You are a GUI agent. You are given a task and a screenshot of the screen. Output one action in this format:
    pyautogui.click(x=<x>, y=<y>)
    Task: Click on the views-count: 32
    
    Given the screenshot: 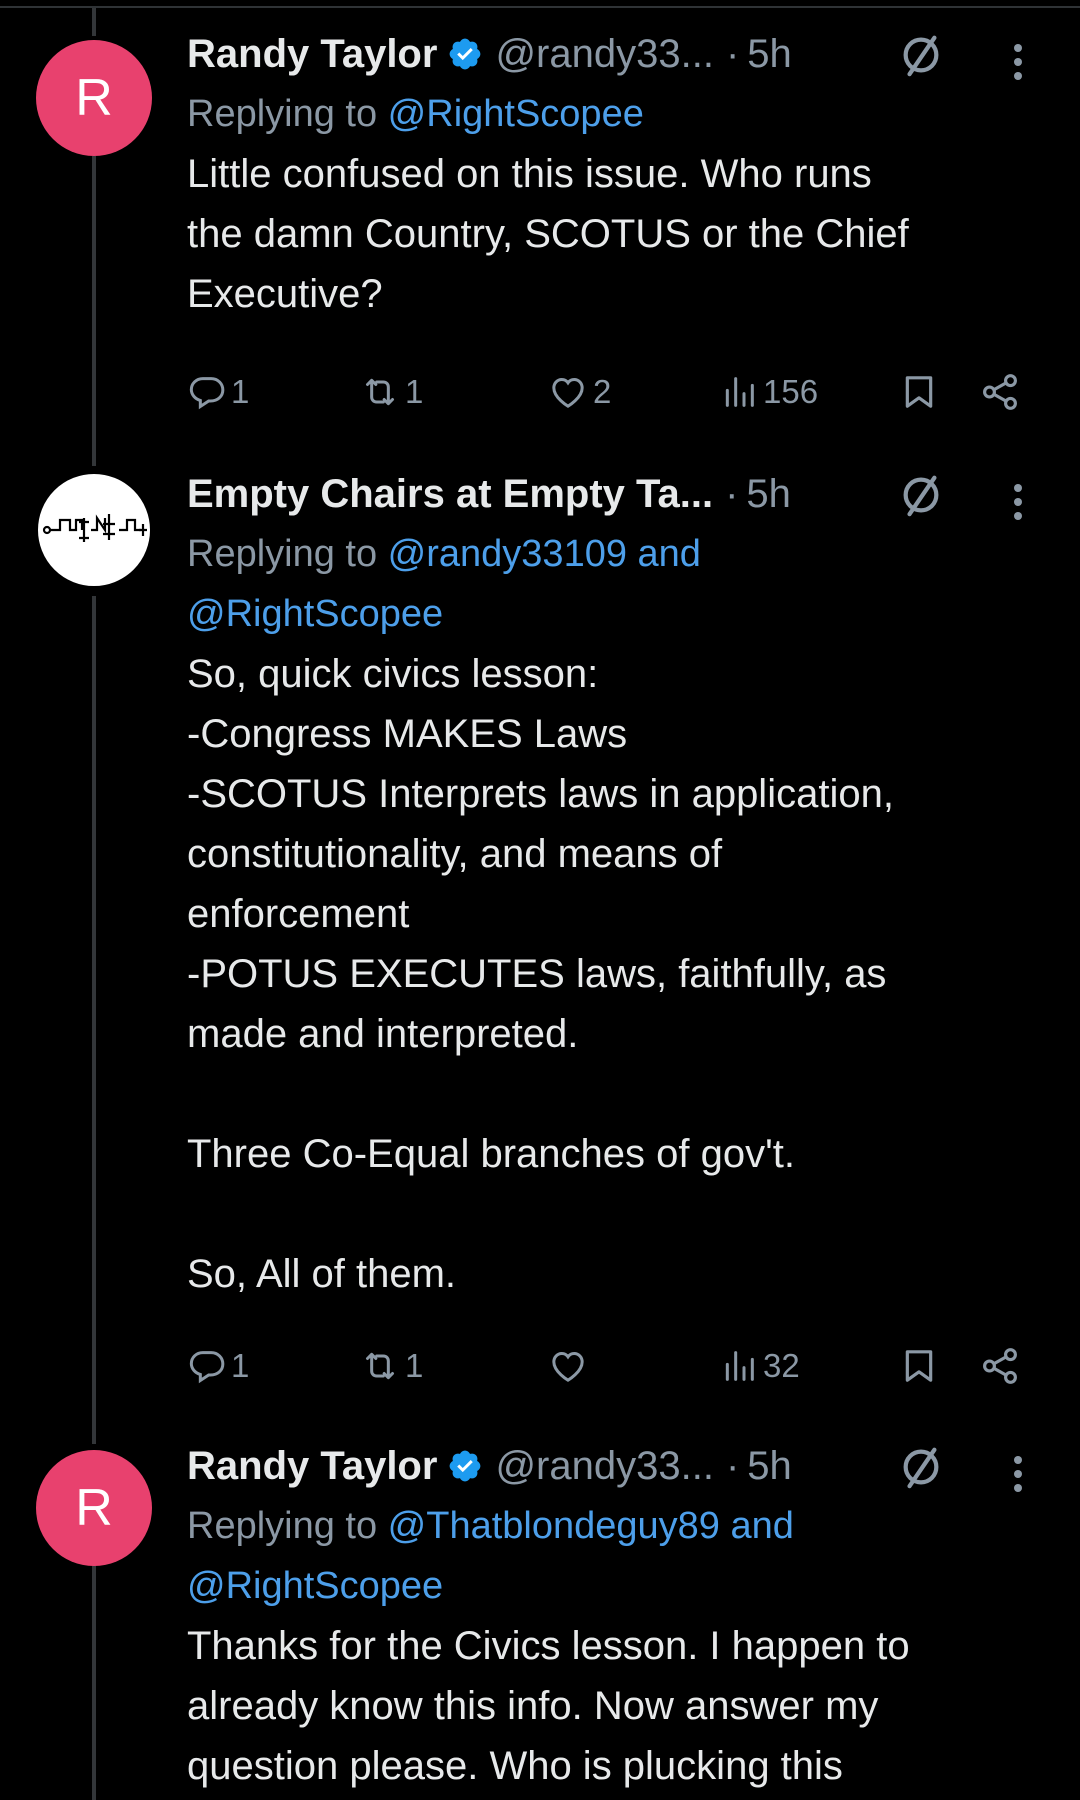 What is the action you would take?
    pyautogui.click(x=781, y=1365)
    